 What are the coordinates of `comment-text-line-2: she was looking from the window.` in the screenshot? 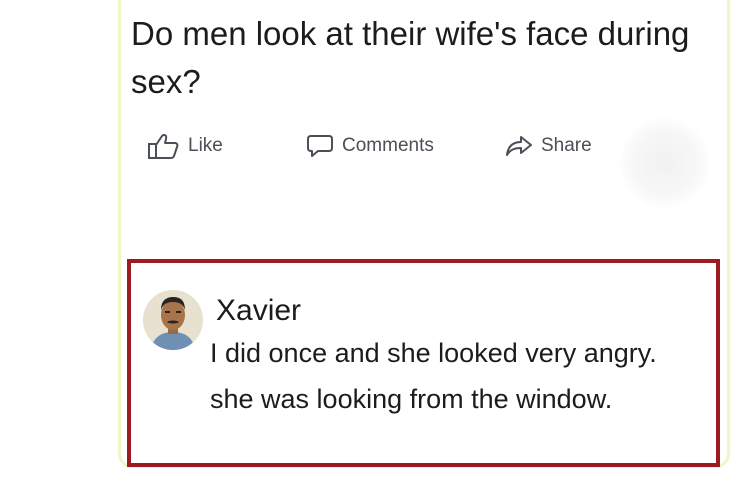 It's located at (411, 399).